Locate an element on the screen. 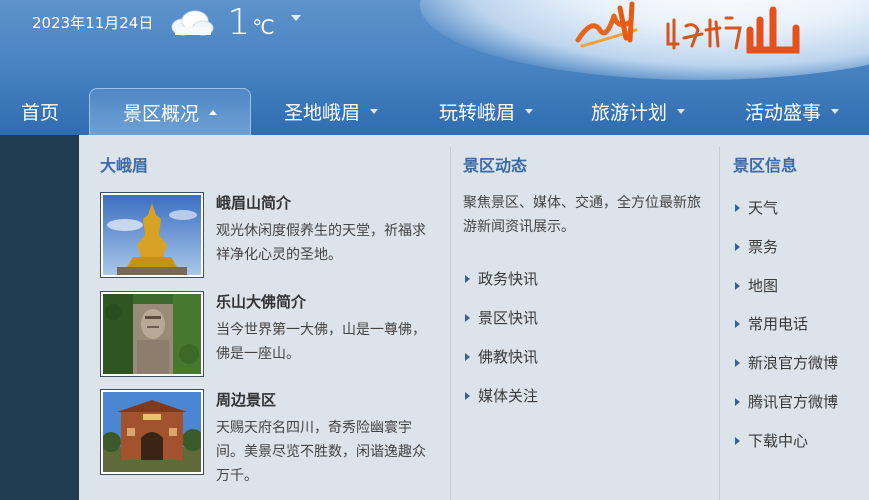  link-label: 天气 is located at coordinates (763, 208).